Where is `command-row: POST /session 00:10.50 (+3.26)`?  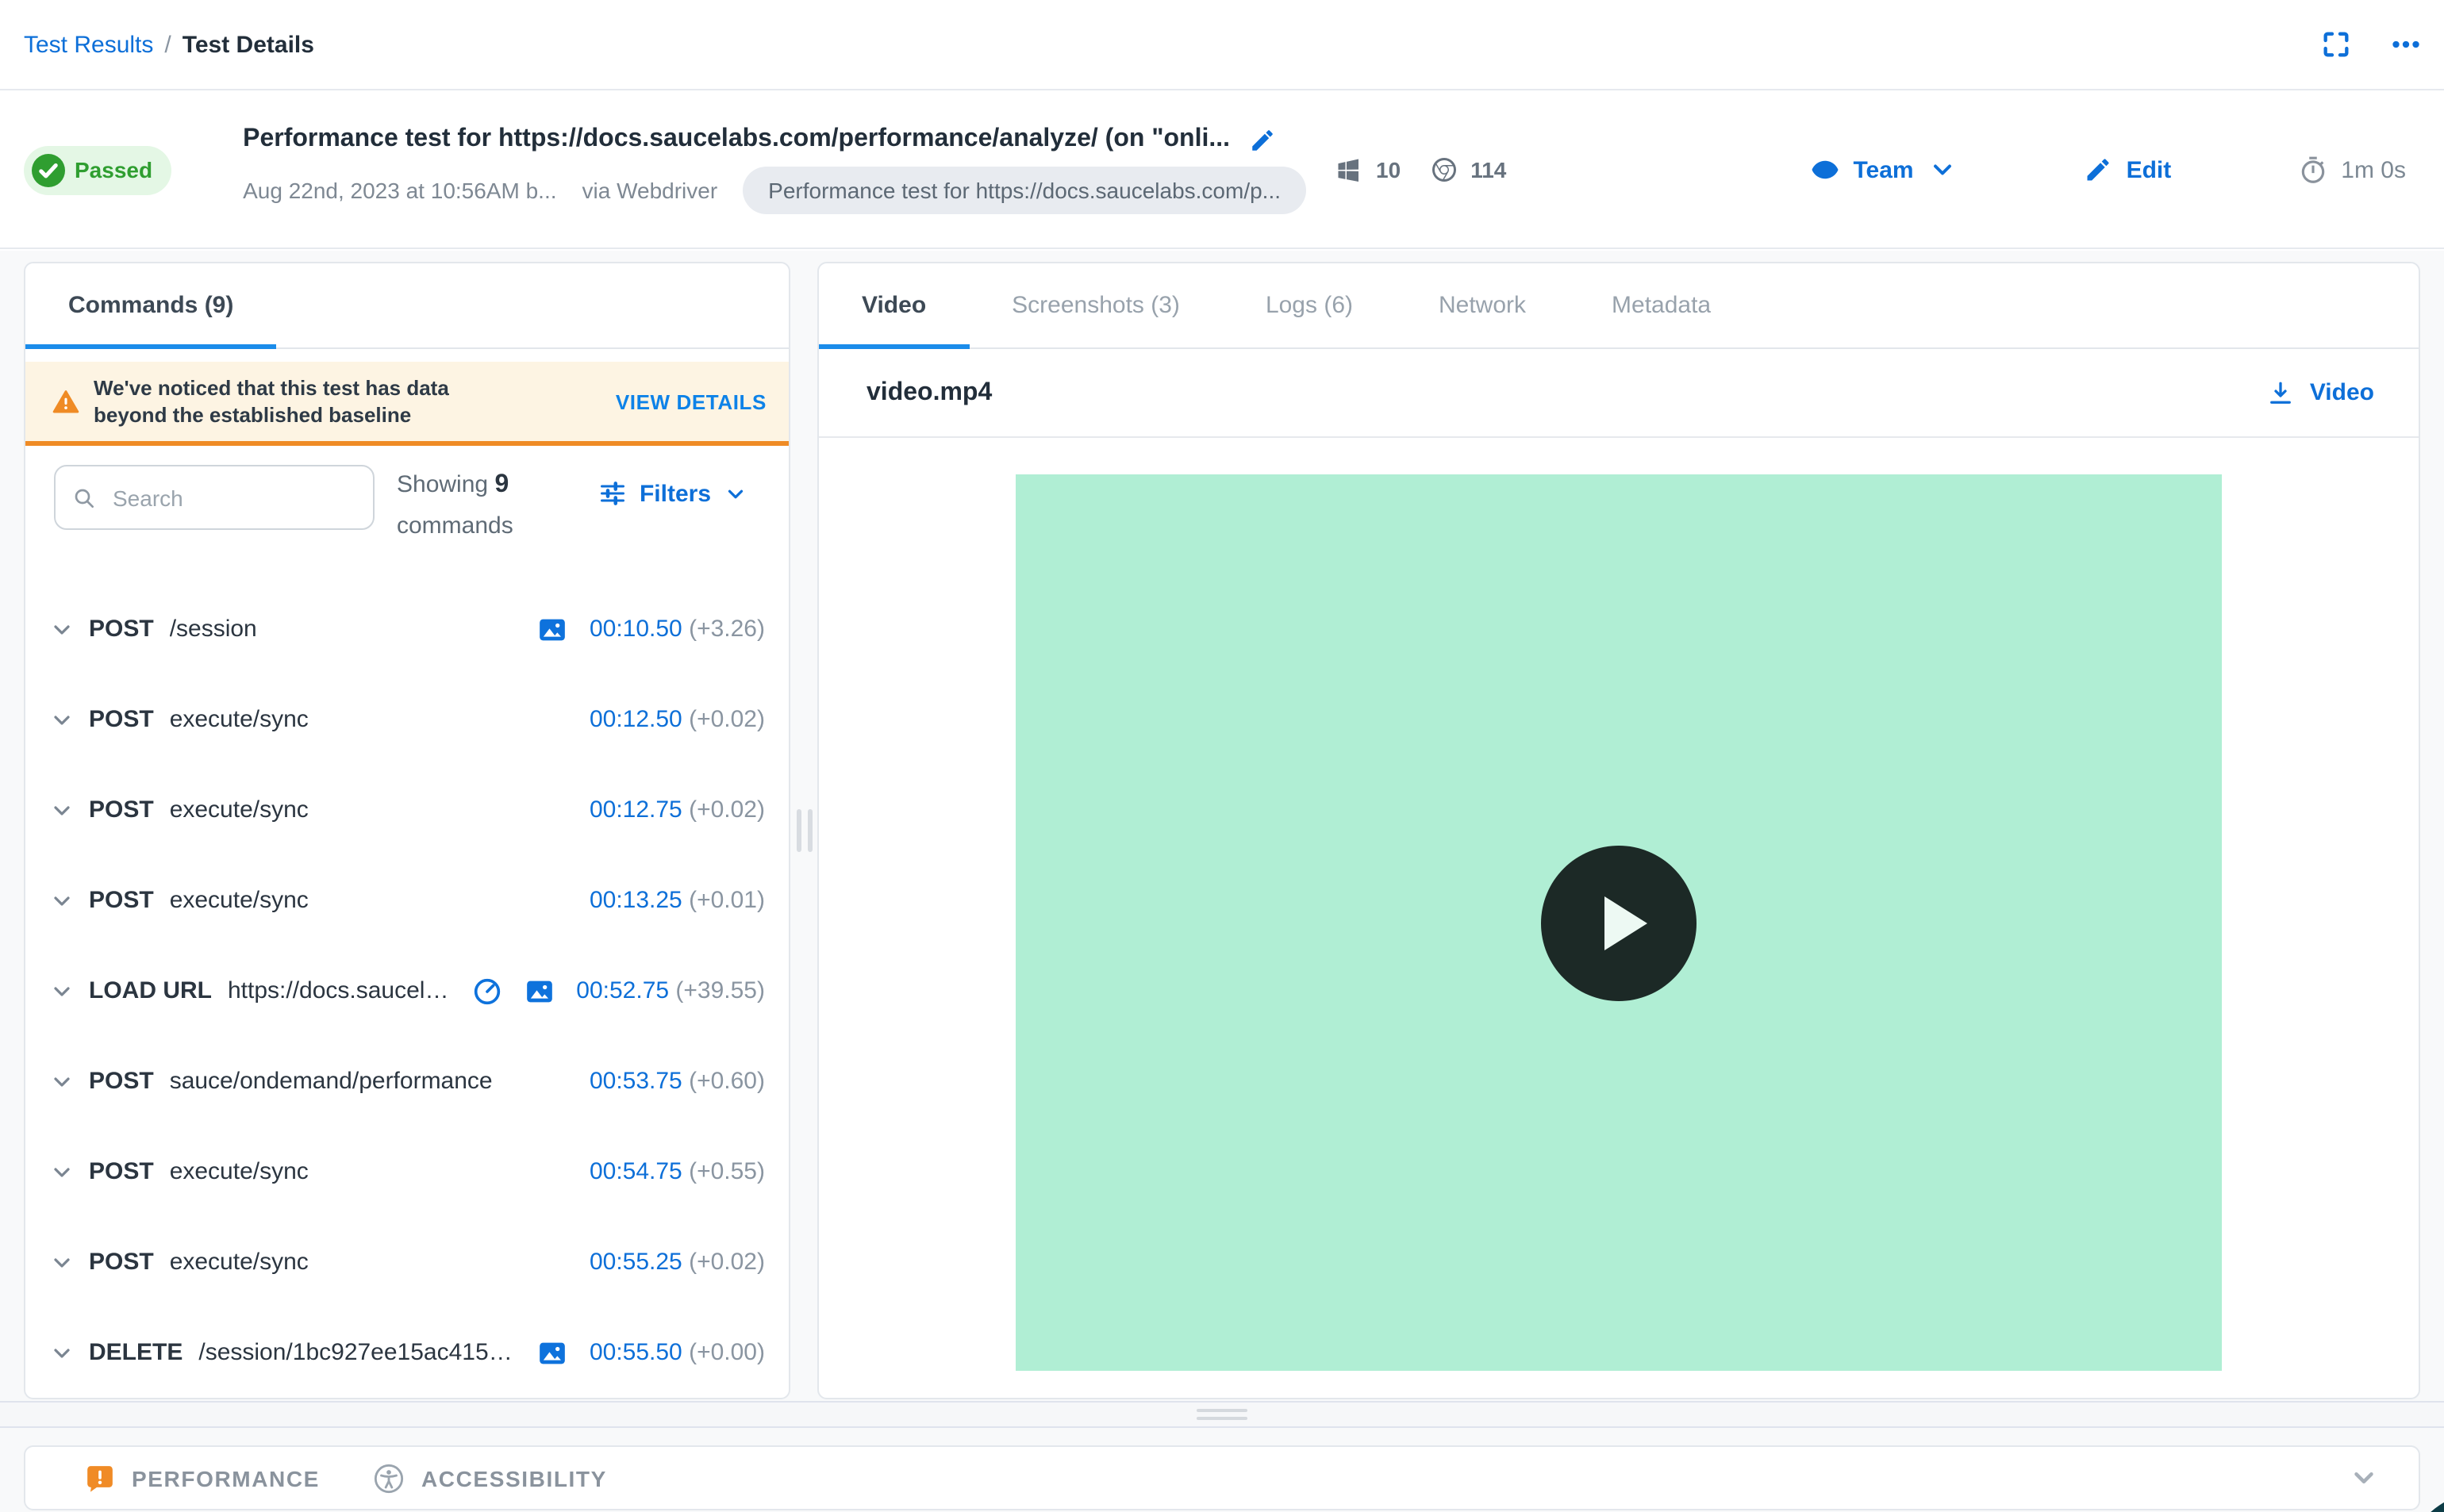
command-row: POST /session 00:10.50 (+3.26) is located at coordinates (407, 629).